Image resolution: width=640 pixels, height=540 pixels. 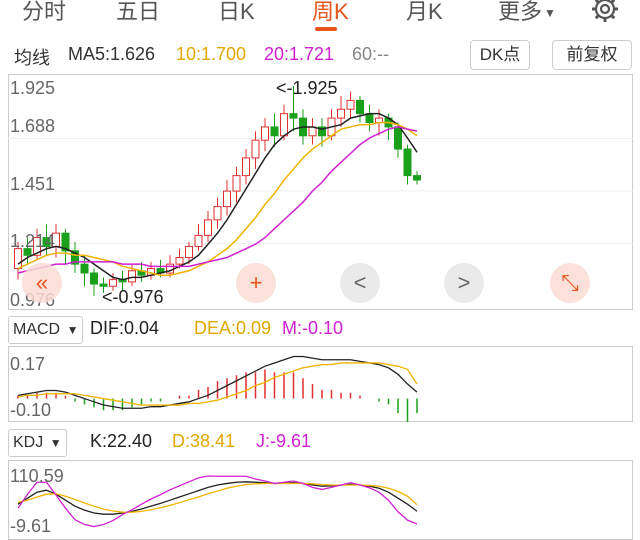 I want to click on gear-icon, so click(x=605, y=12).